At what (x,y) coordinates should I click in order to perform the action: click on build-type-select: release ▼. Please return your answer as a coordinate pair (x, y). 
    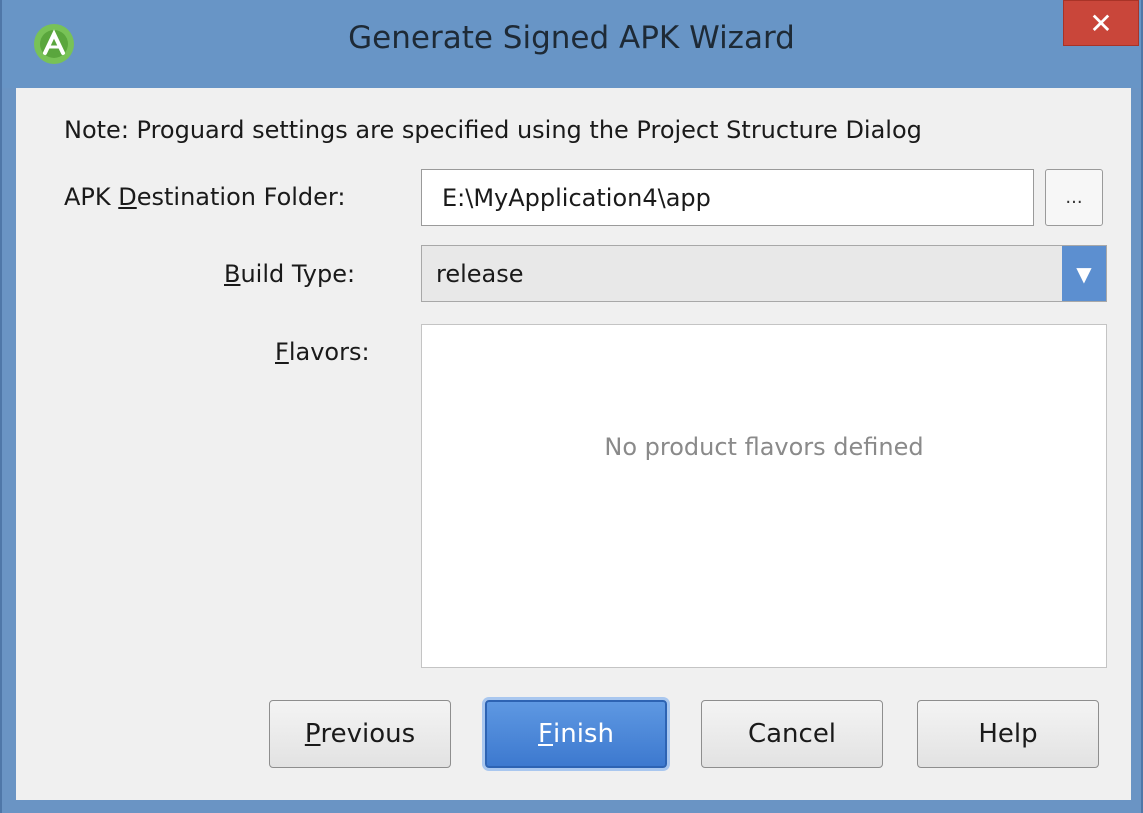
    Looking at the image, I should click on (764, 273).